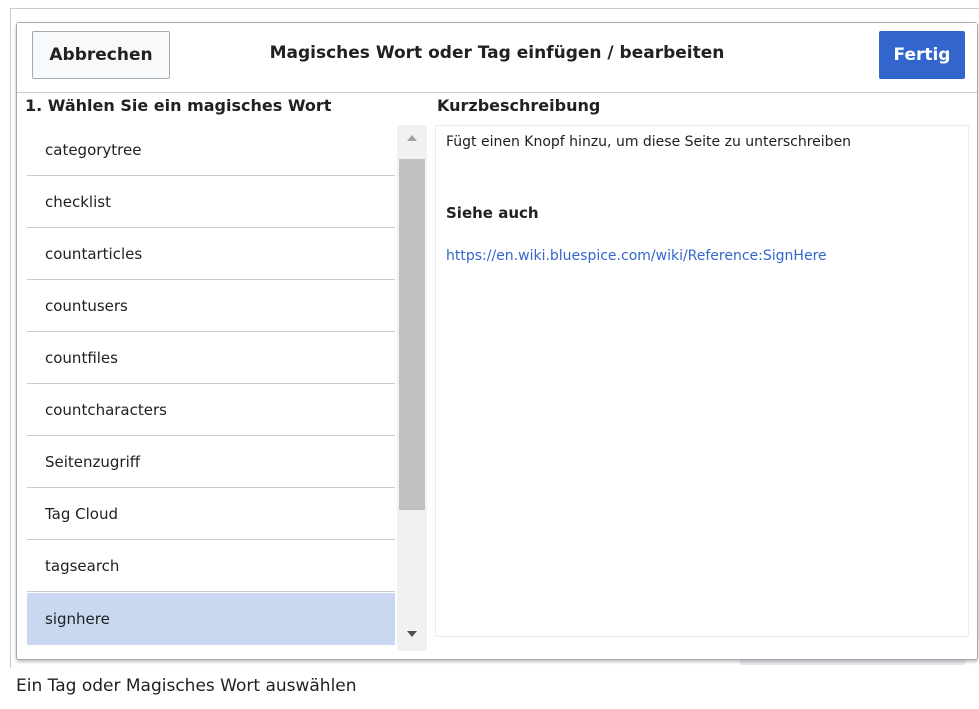  I want to click on list-scrollbar, so click(412, 388).